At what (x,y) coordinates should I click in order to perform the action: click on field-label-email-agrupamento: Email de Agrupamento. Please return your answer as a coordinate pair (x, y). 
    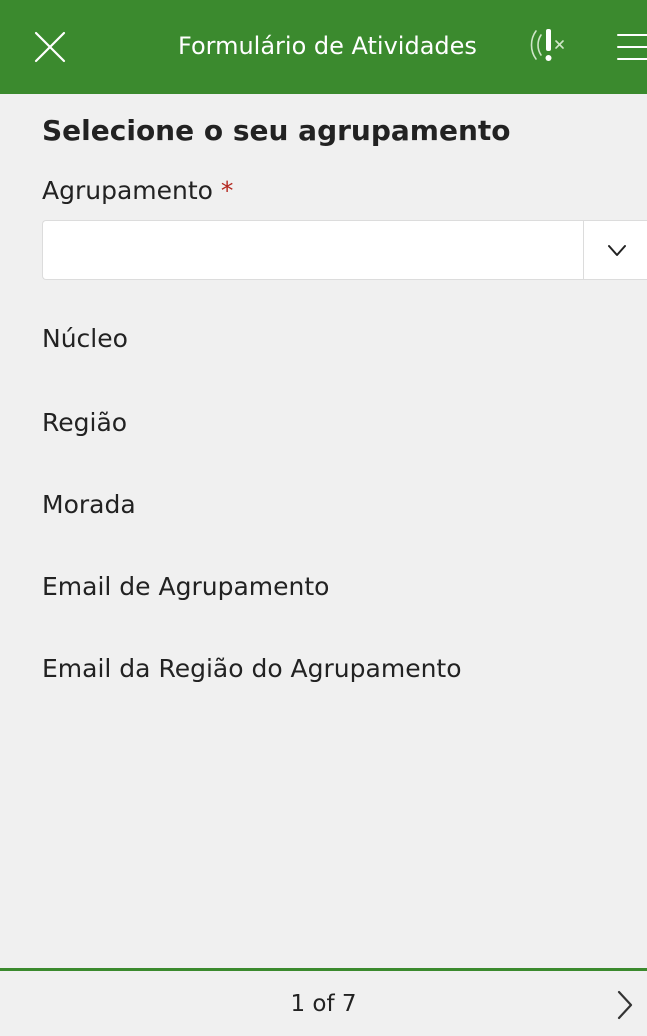
    Looking at the image, I should click on (186, 586).